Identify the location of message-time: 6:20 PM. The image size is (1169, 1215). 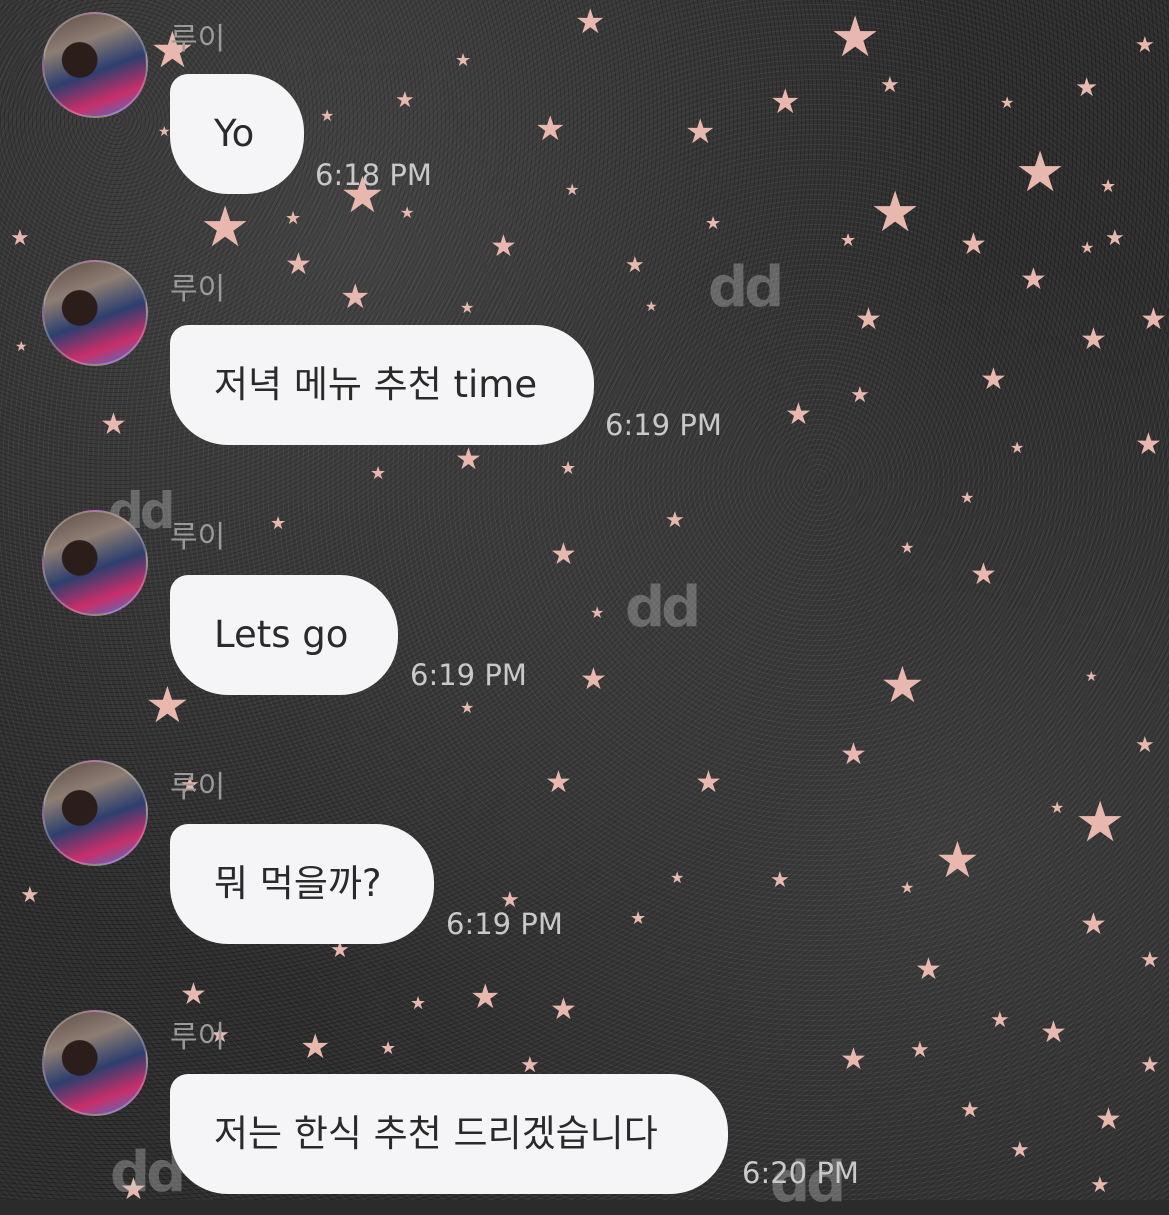
(800, 1173).